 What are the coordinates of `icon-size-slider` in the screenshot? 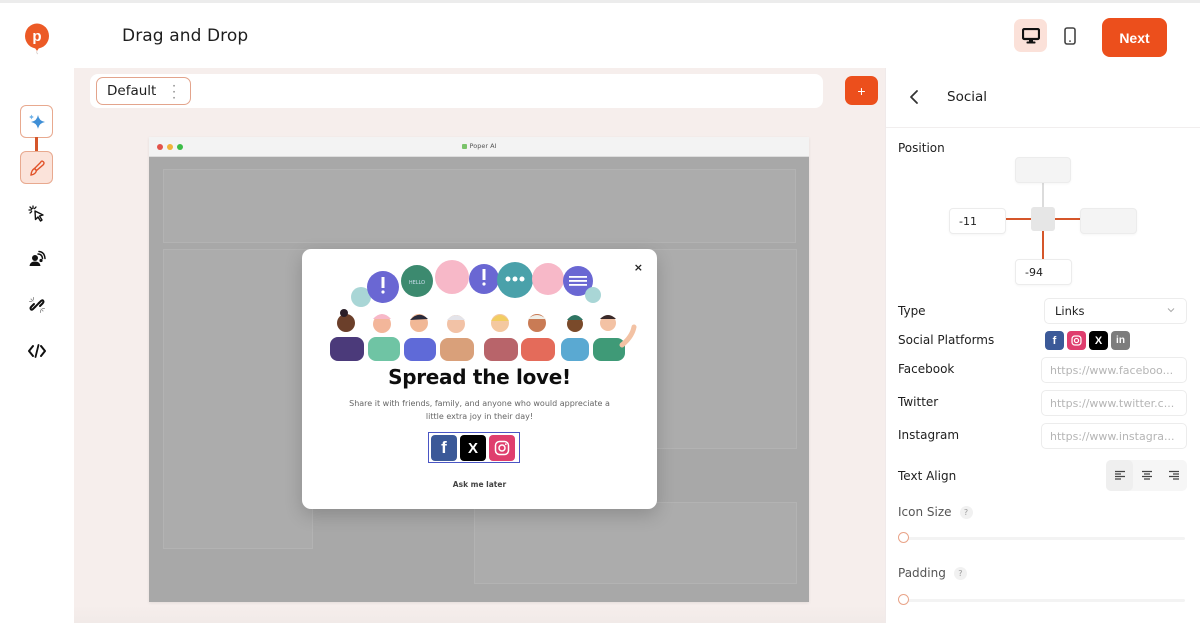 It's located at (1041, 538).